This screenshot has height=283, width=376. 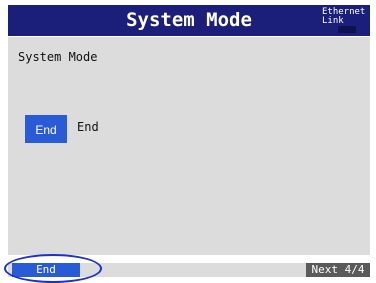 I want to click on link-indicator, so click(x=347, y=29).